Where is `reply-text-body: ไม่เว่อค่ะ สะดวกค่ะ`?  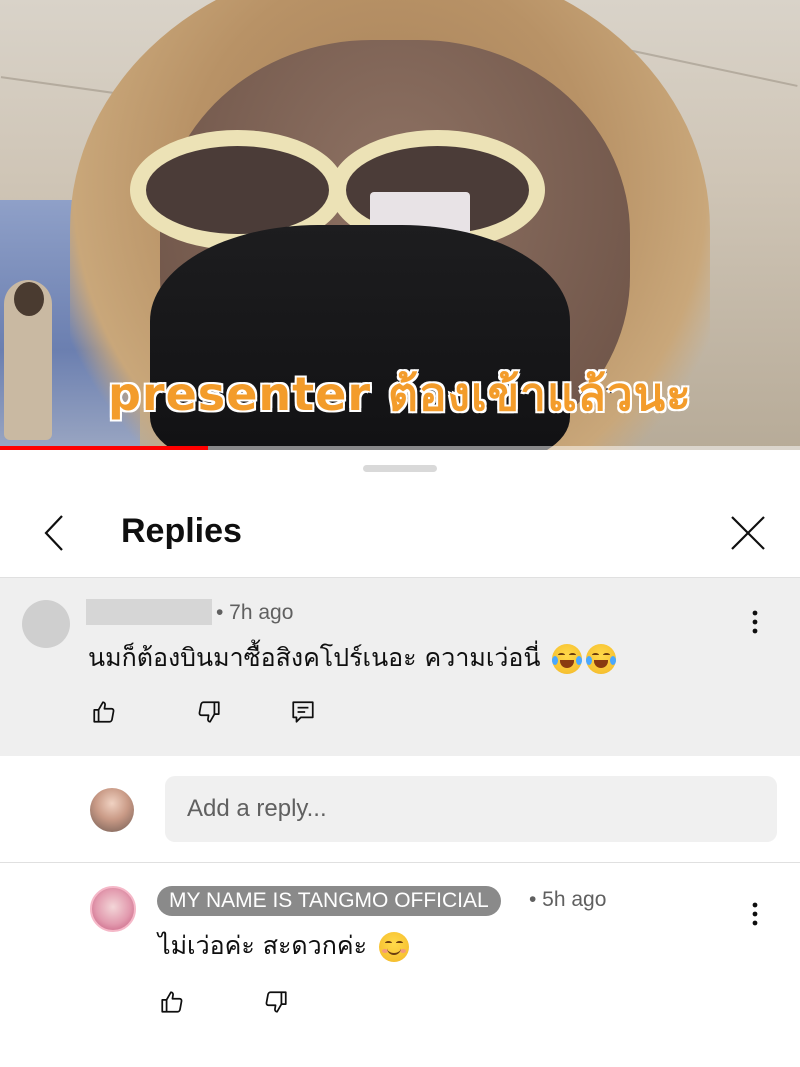 reply-text-body: ไม่เว่อค่ะ สะดวกค่ะ is located at coordinates (262, 945).